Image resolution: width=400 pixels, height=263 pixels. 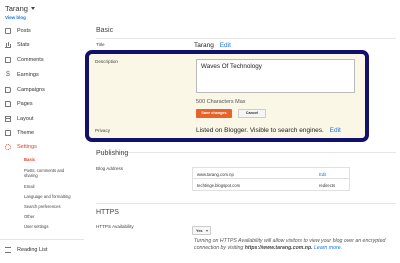 I want to click on title-edit-link: Edit, so click(x=225, y=45).